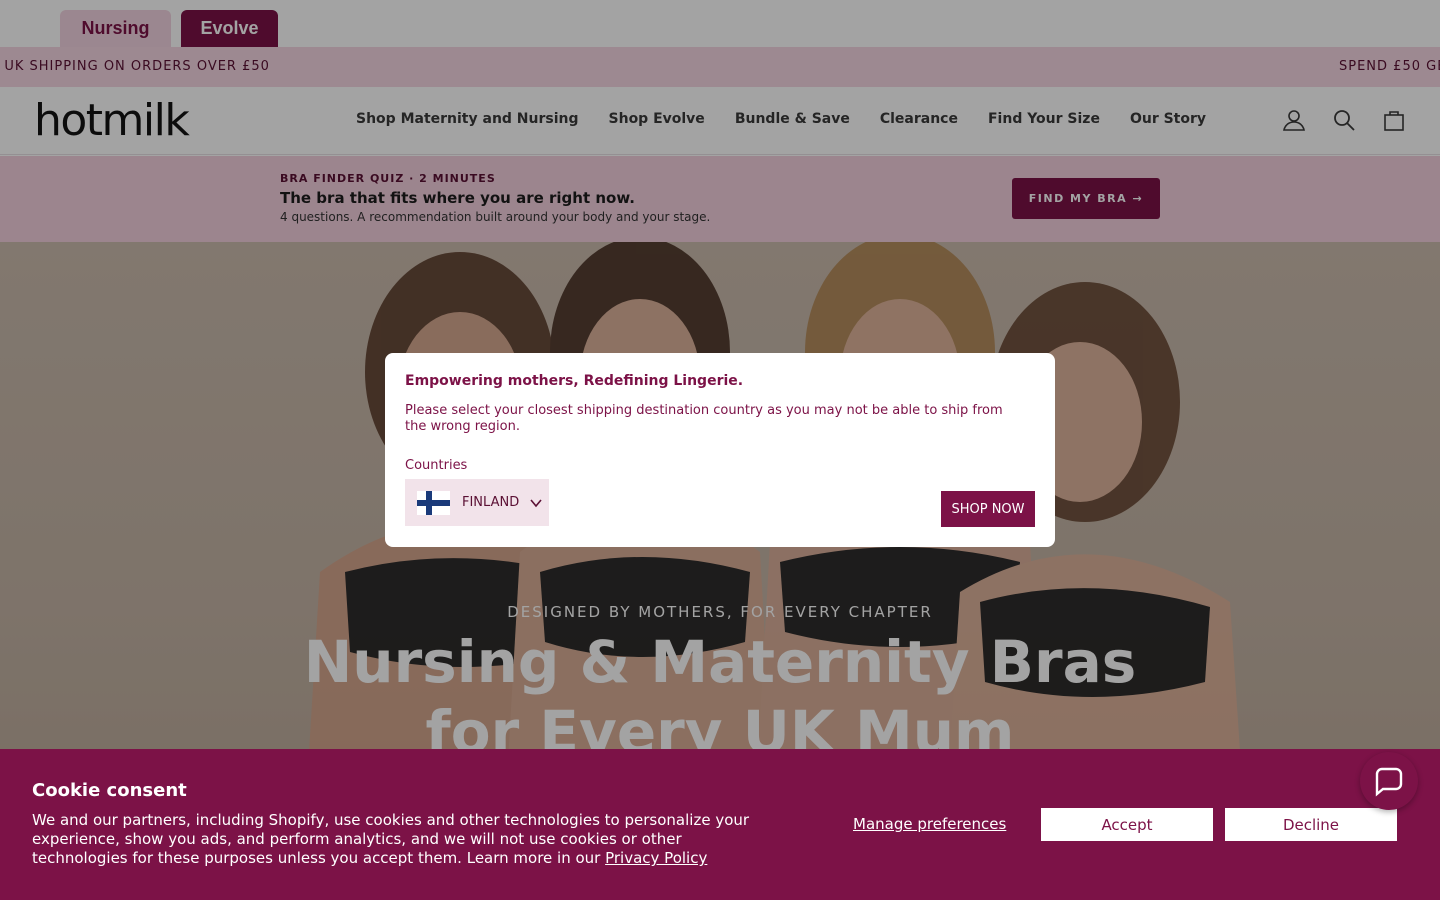 The width and height of the screenshot is (1440, 900). Describe the element at coordinates (1127, 824) in the screenshot. I see `accept-button: Accept` at that location.